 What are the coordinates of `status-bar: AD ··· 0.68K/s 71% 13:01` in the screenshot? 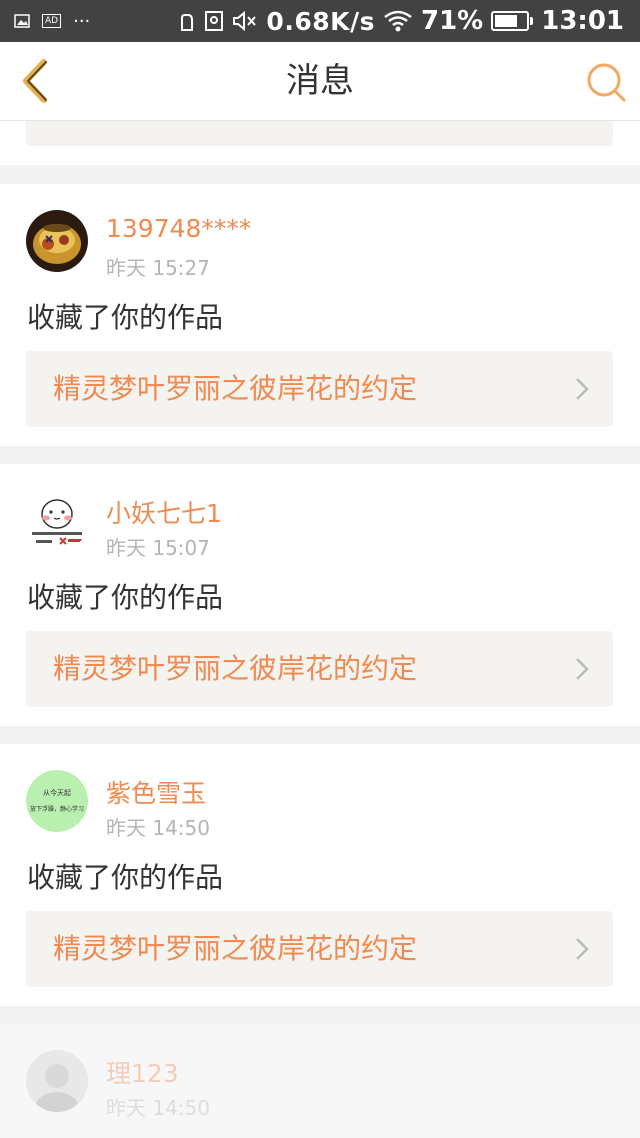 It's located at (320, 21).